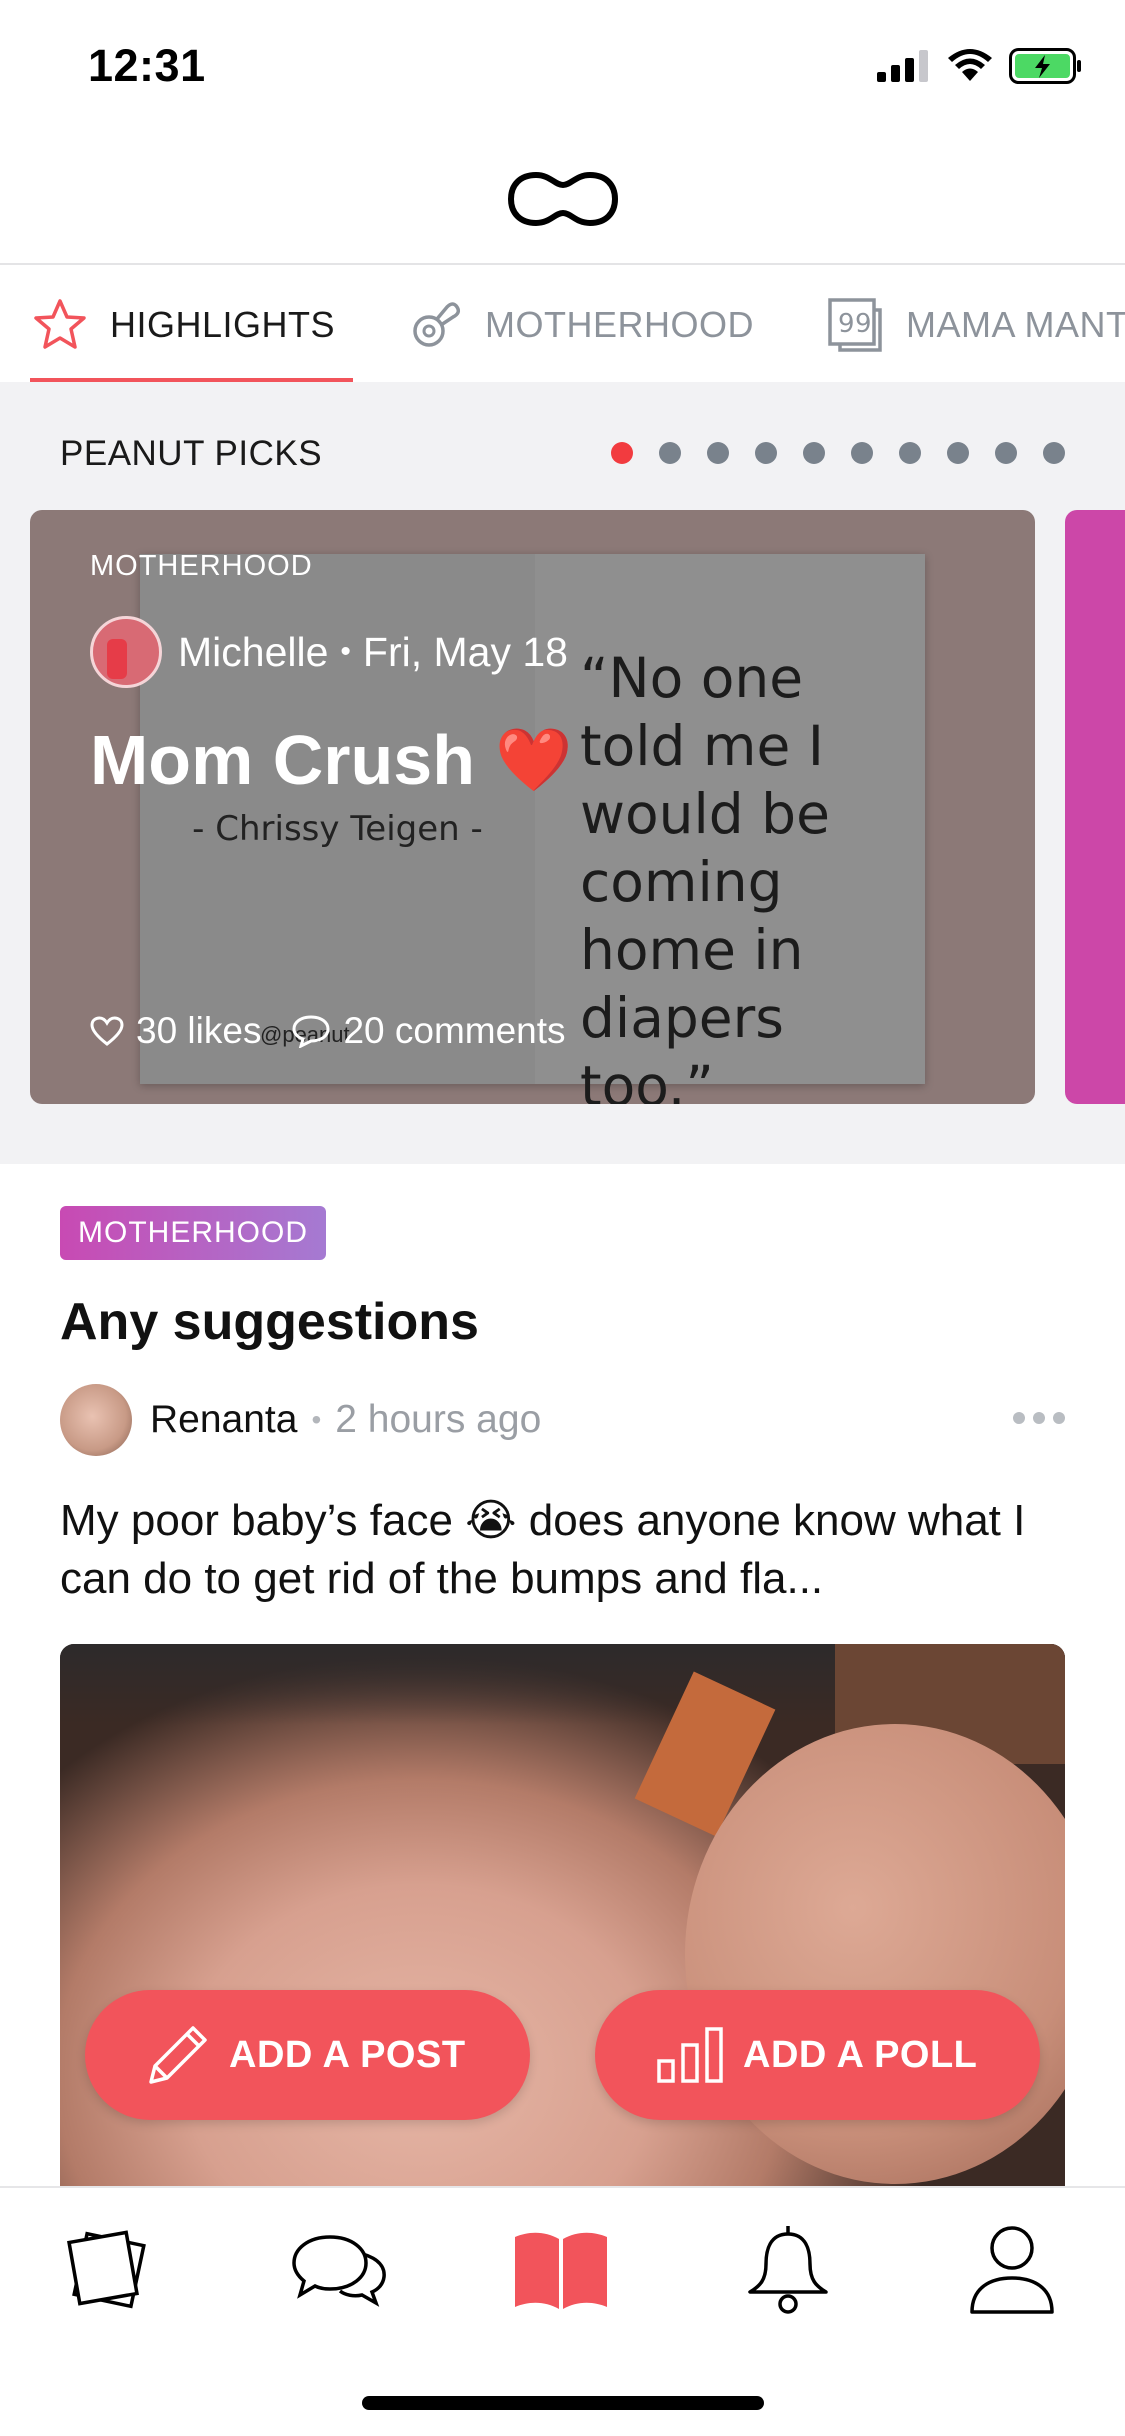 Image resolution: width=1125 pixels, height=2436 pixels. I want to click on bell-icon, so click(788, 2270).